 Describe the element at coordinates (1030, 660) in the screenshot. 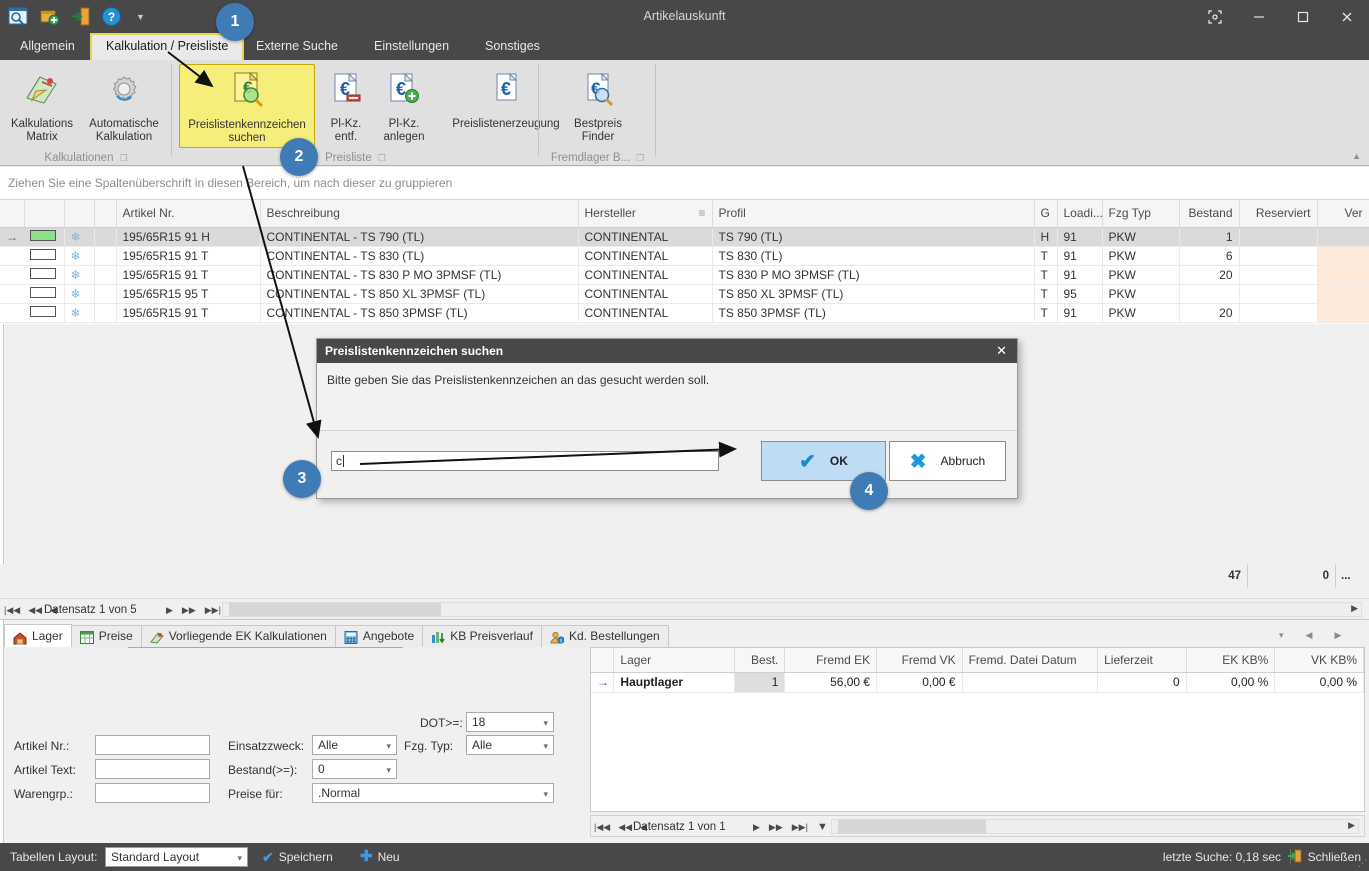

I see `header-fremd-datei-datum: Fremd. Datei Datum` at that location.